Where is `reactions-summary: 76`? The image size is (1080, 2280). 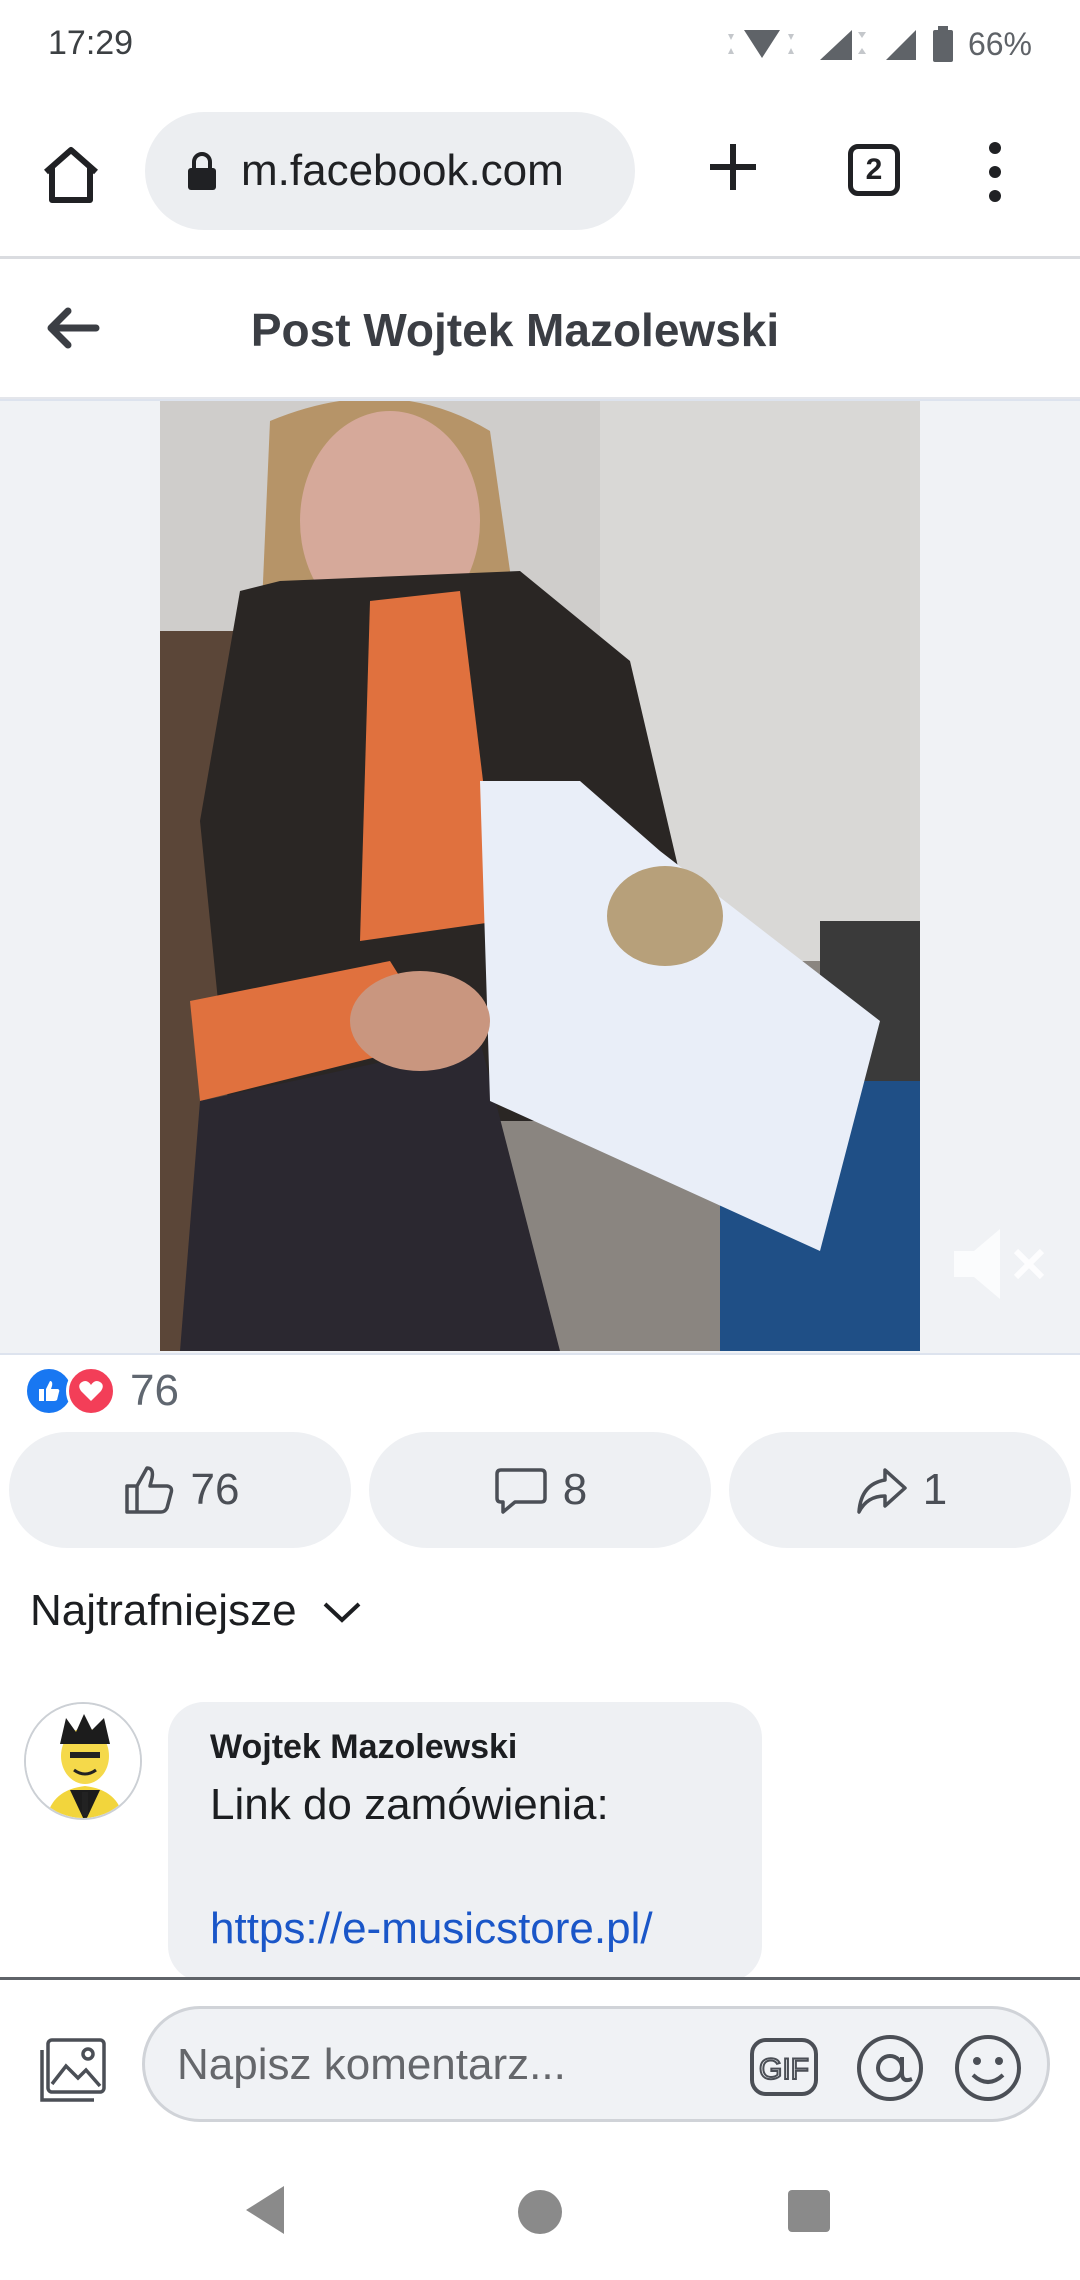
reactions-summary: 76 is located at coordinates (101, 1391).